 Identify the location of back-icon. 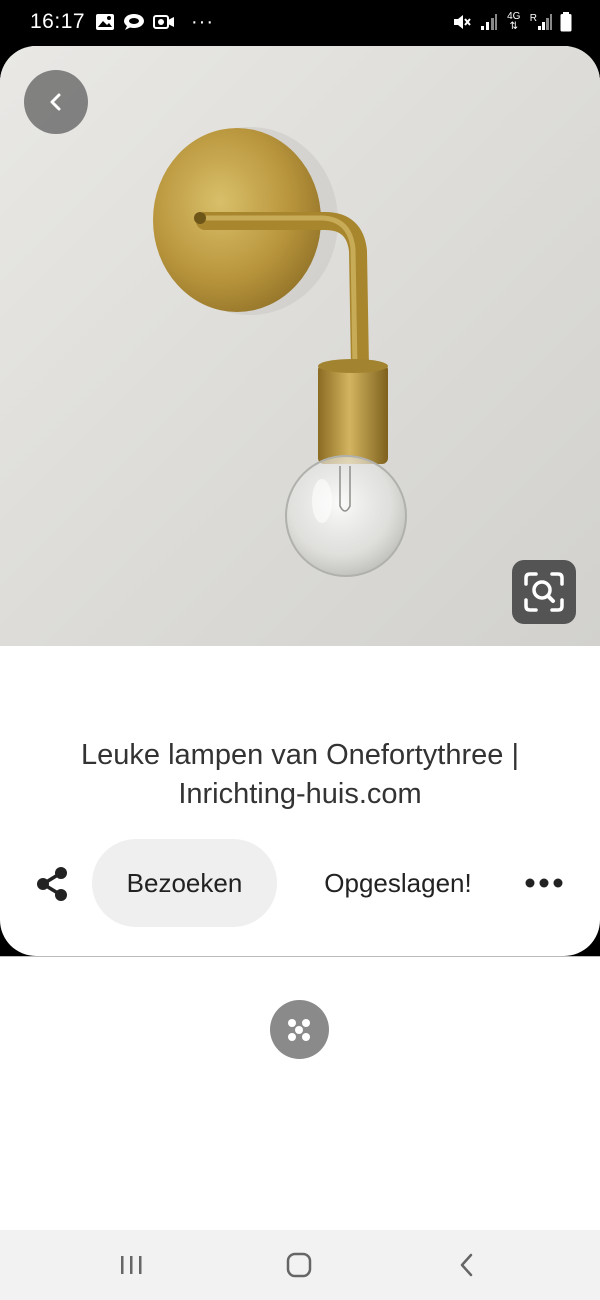
(466, 1265).